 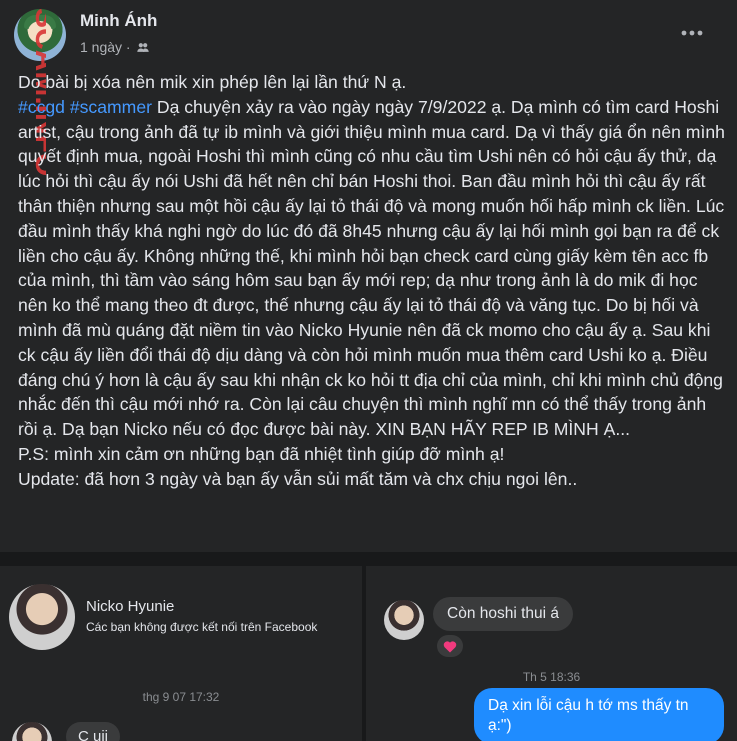 What do you see at coordinates (42, 617) in the screenshot?
I see `contact-avatar` at bounding box center [42, 617].